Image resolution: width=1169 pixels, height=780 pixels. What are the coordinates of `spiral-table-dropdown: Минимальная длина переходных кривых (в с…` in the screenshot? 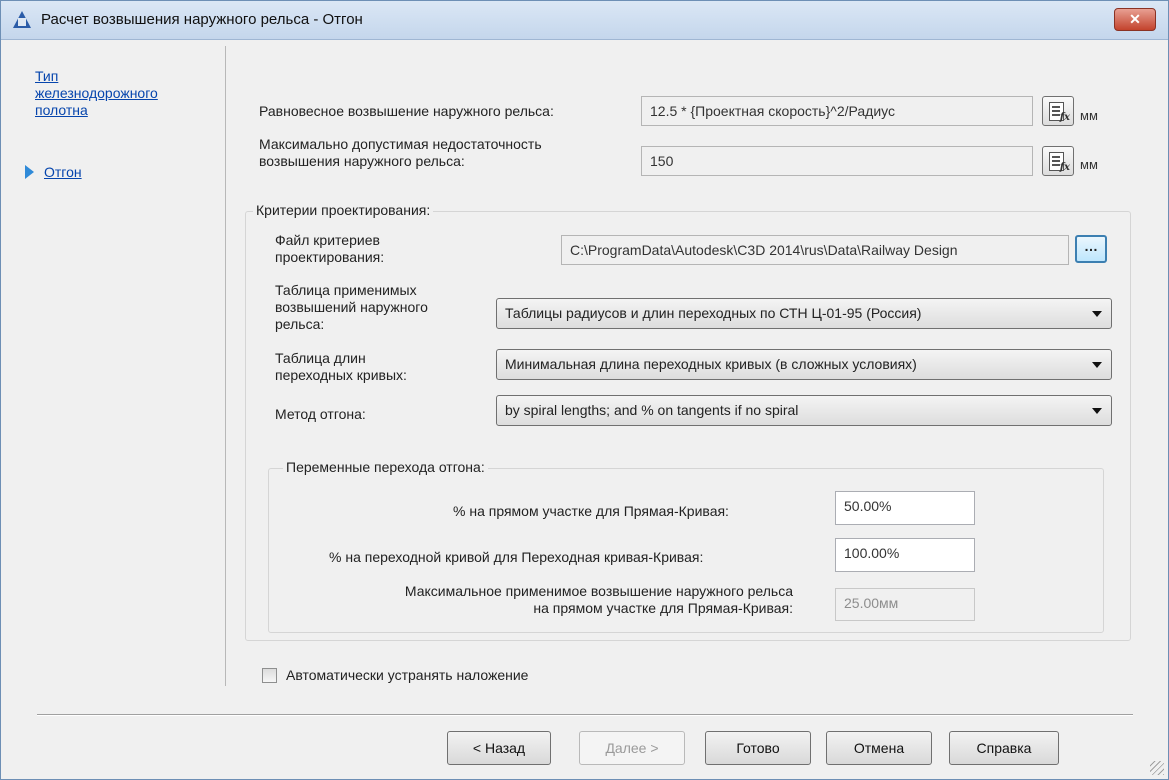 It's located at (804, 364).